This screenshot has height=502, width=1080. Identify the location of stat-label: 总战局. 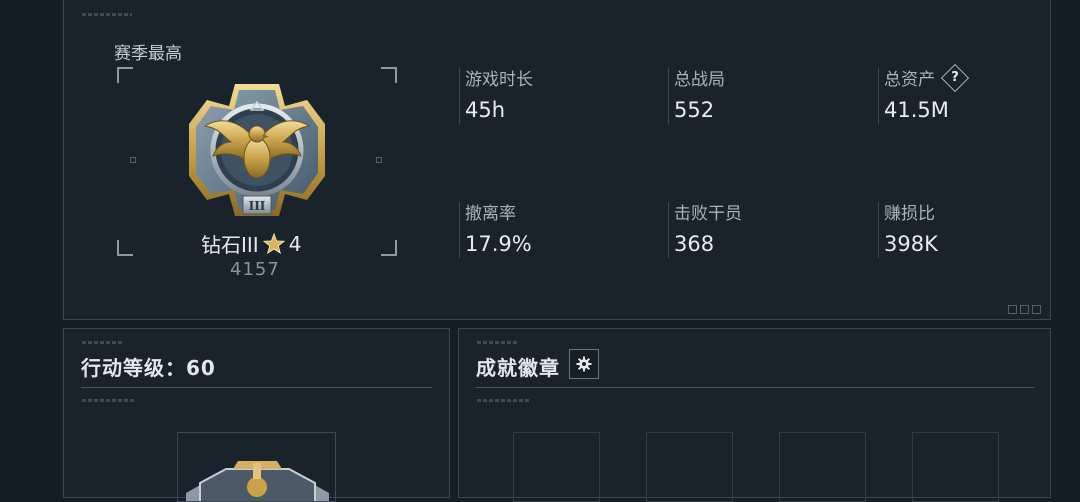
(699, 80).